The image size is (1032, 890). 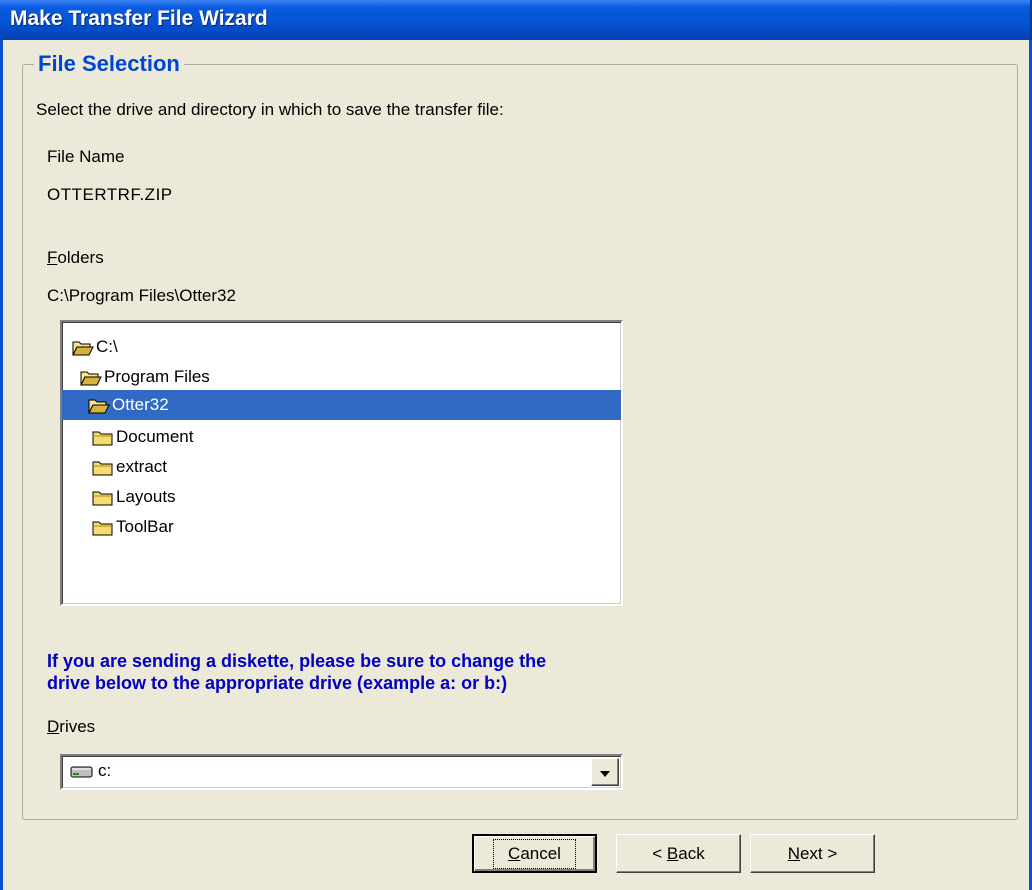 What do you see at coordinates (341, 772) in the screenshot?
I see `drives-combobox: c:` at bounding box center [341, 772].